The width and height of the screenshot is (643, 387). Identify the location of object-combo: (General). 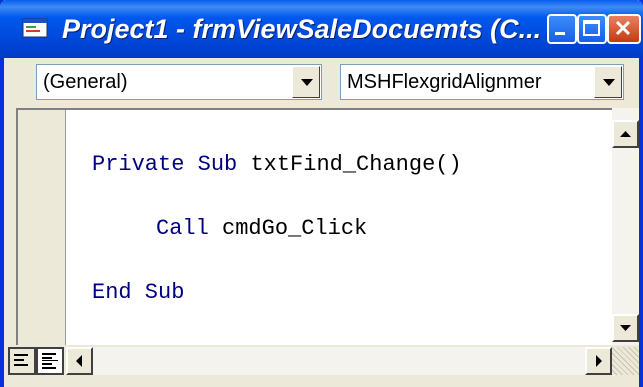
(179, 82).